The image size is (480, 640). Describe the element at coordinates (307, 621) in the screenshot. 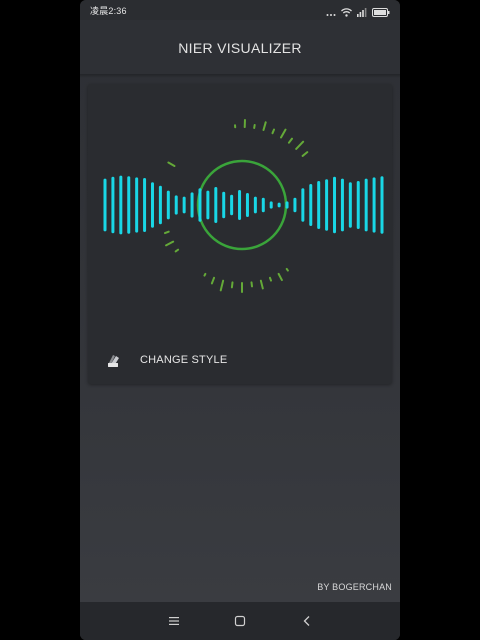

I see `back-icon` at that location.